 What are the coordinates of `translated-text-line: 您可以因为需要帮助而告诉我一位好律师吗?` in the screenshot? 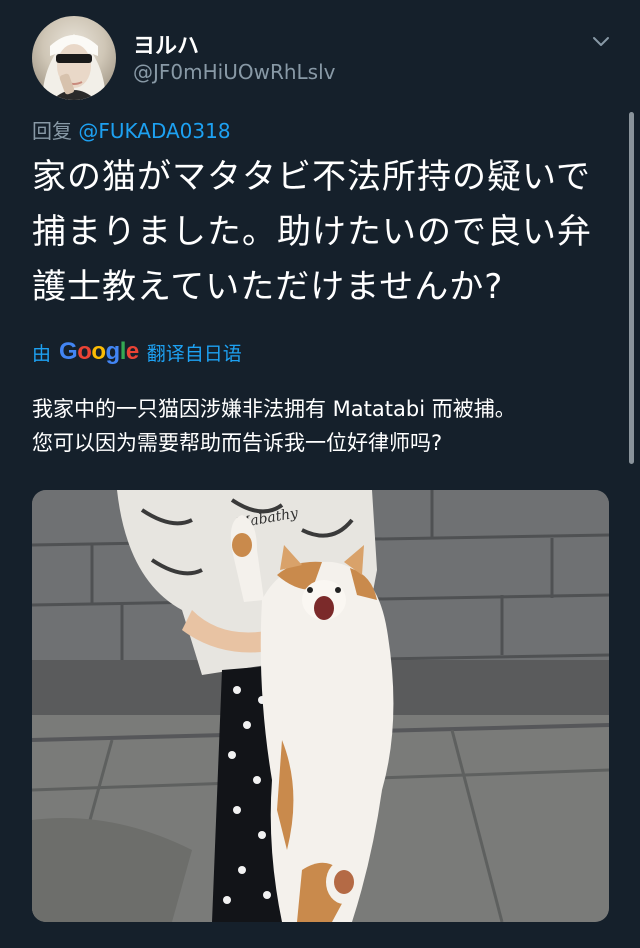 It's located at (237, 443).